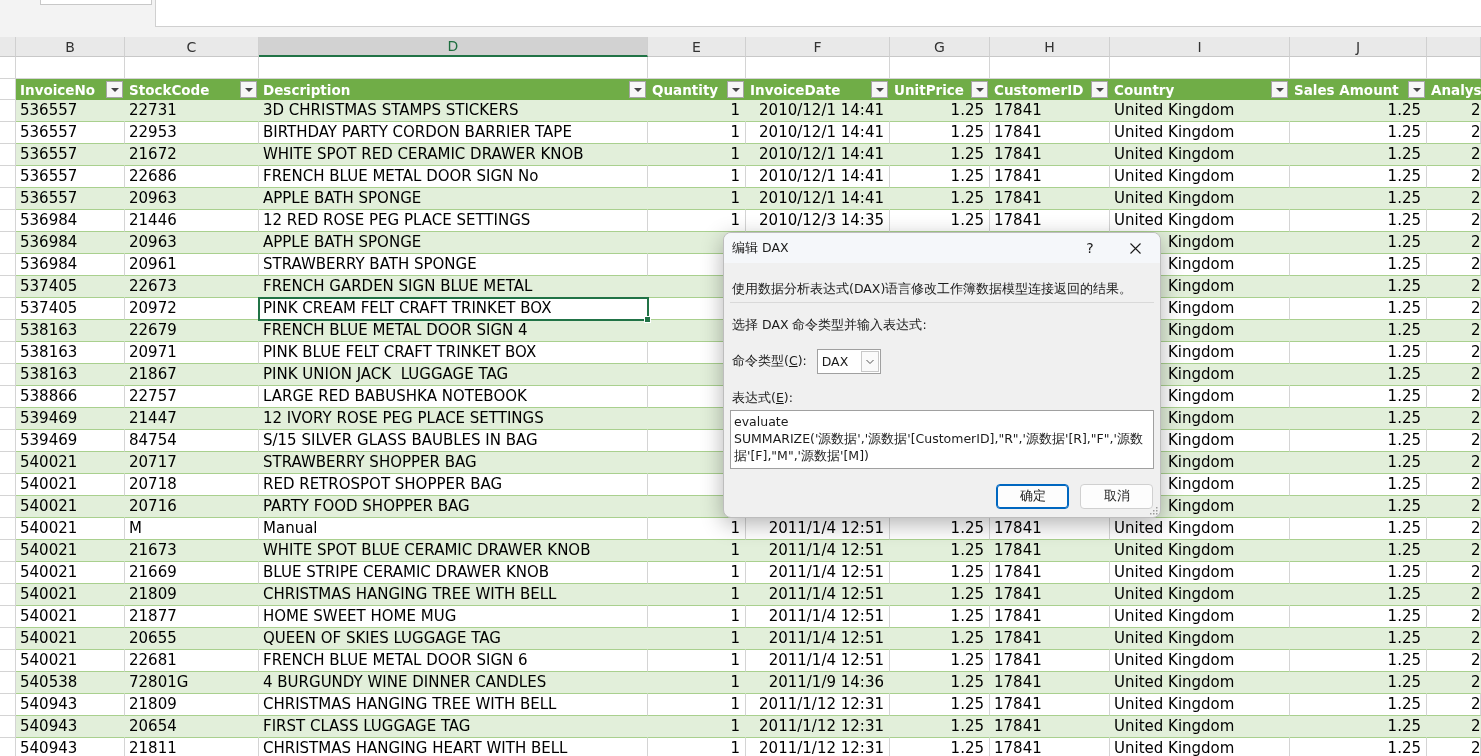 The height and width of the screenshot is (756, 1481). I want to click on table-cell: WHITE SPOT BLUE CERAMIC DRAWER KNOB, so click(453, 551).